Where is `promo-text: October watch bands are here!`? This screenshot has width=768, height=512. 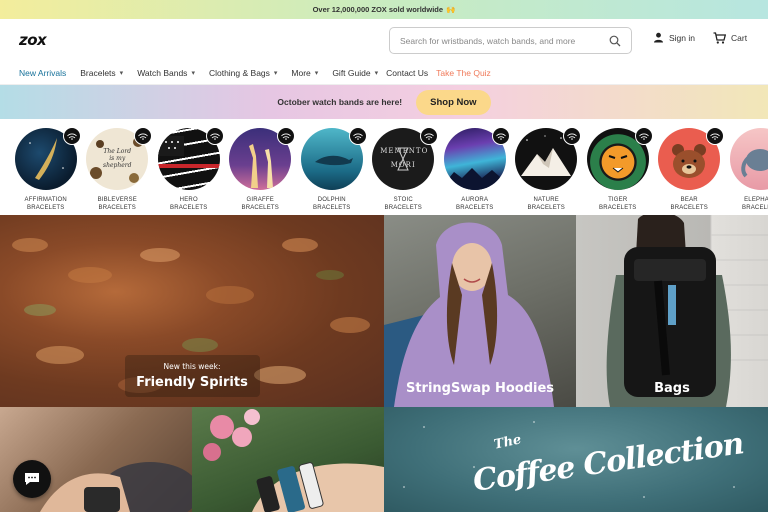 promo-text: October watch bands are here! is located at coordinates (340, 102).